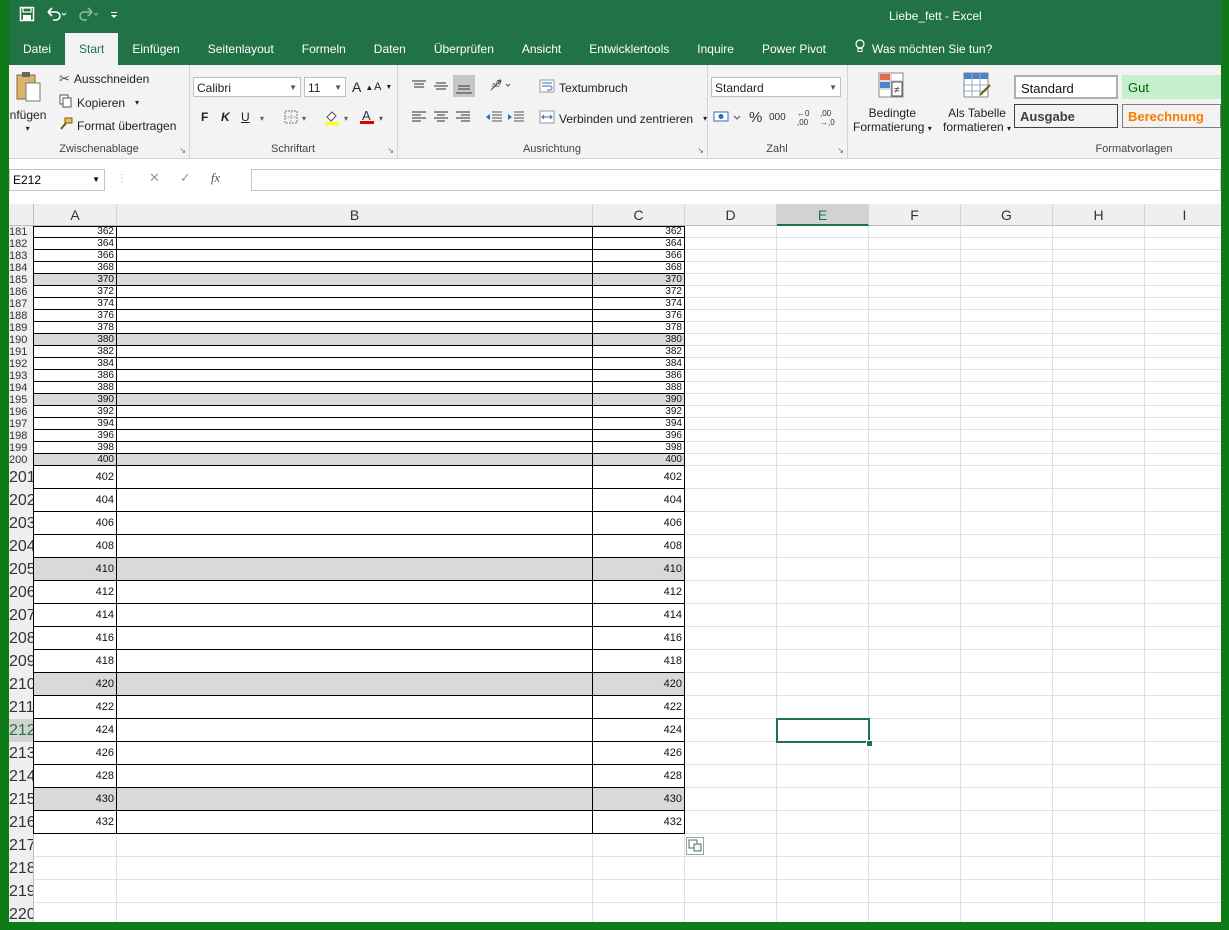  I want to click on cell-a: 378, so click(75, 328).